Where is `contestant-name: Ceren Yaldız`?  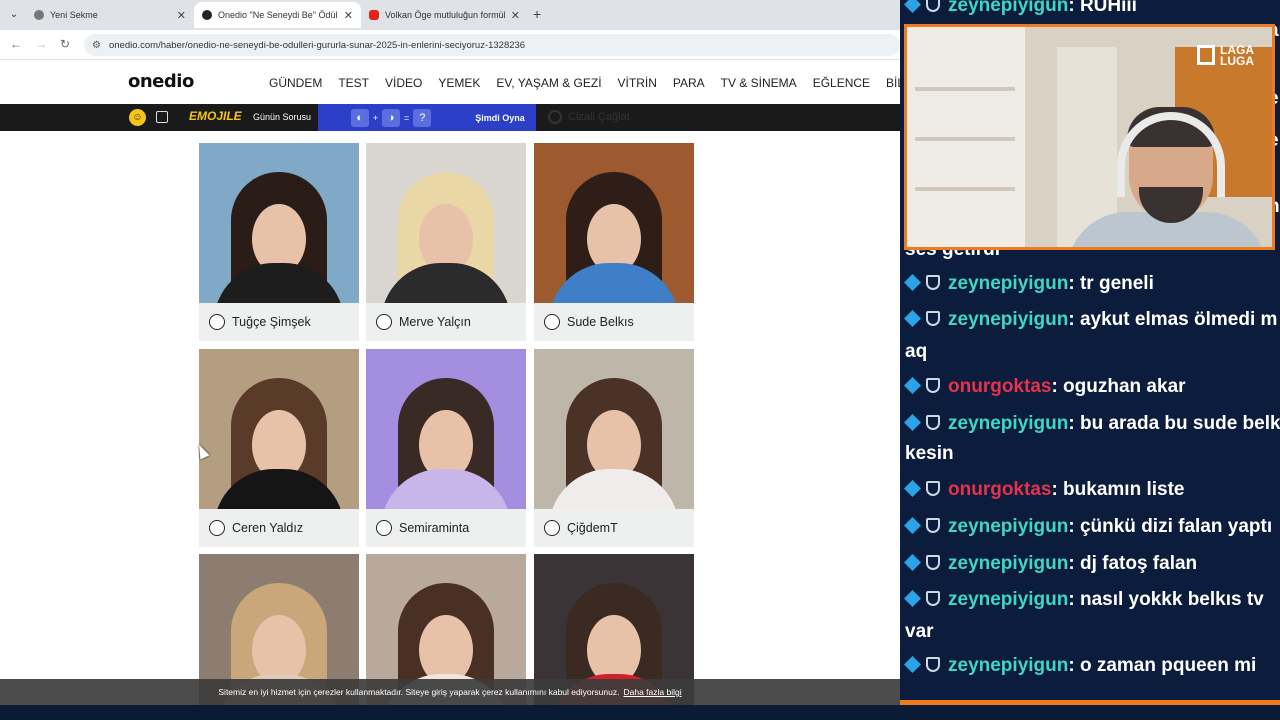 contestant-name: Ceren Yaldız is located at coordinates (268, 528).